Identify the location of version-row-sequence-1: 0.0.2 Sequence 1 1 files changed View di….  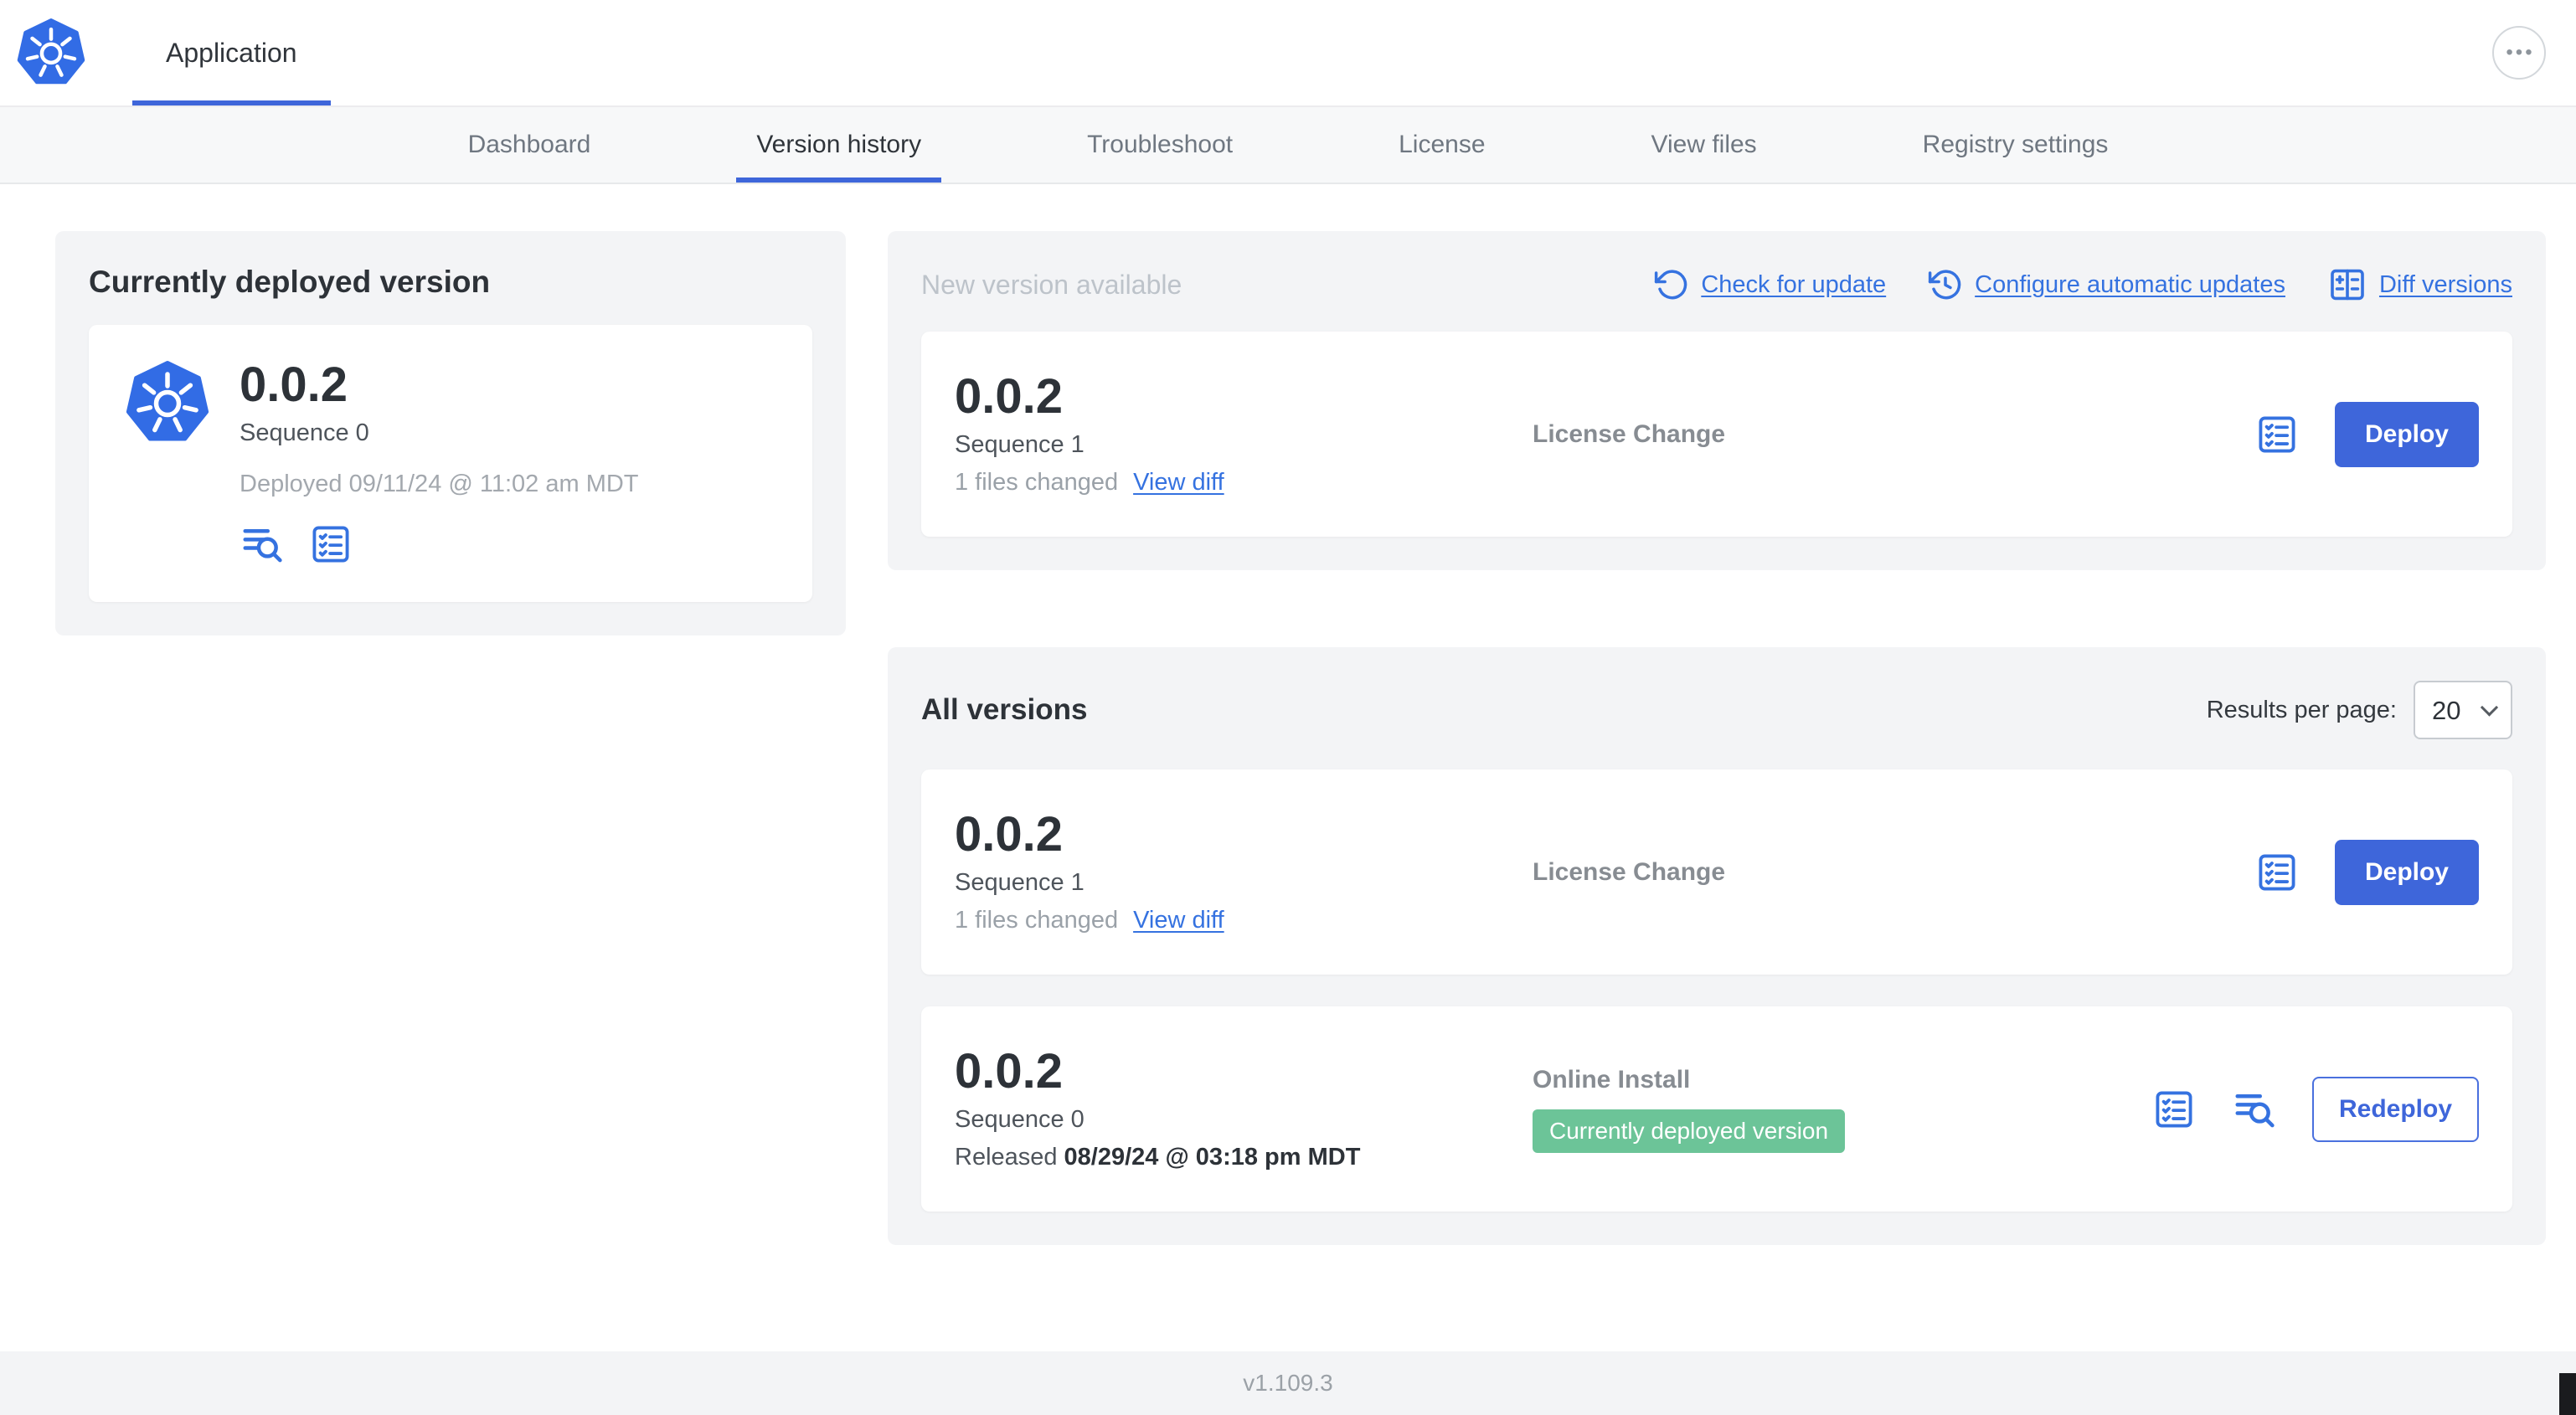
(1716, 872).